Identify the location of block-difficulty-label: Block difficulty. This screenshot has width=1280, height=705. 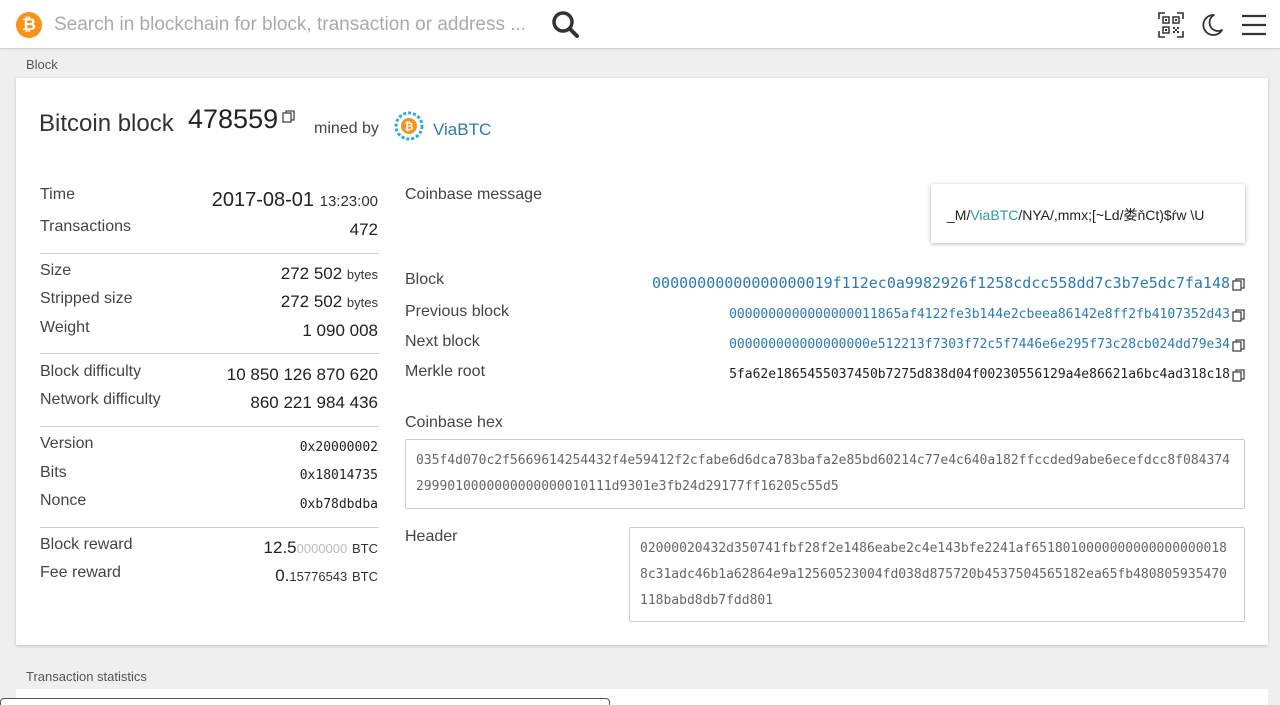
(91, 371).